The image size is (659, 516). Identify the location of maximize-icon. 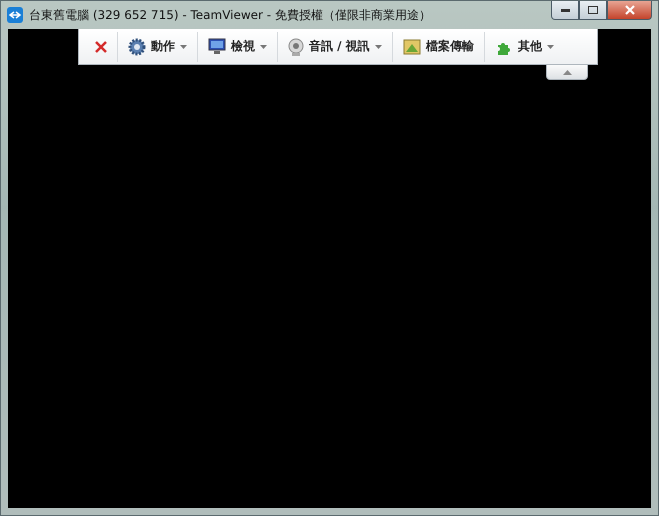
(593, 10).